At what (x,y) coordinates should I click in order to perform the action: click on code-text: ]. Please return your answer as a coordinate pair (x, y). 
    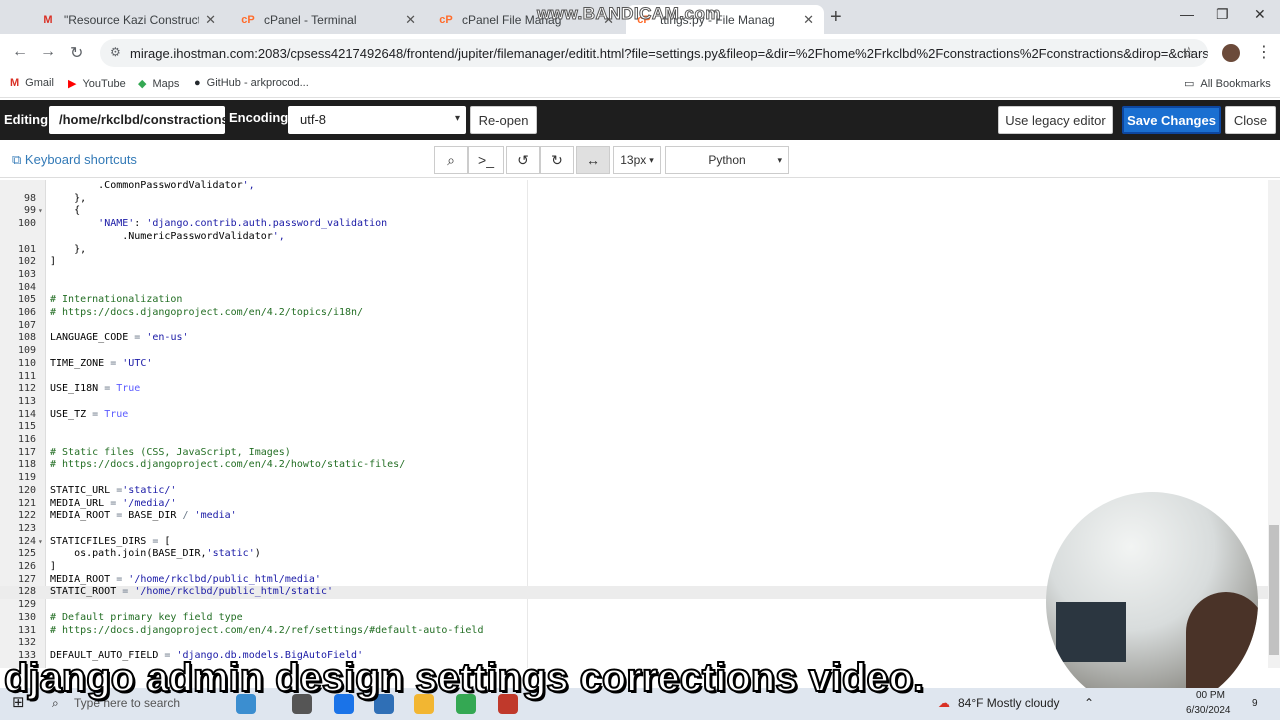
    Looking at the image, I should click on (53, 262).